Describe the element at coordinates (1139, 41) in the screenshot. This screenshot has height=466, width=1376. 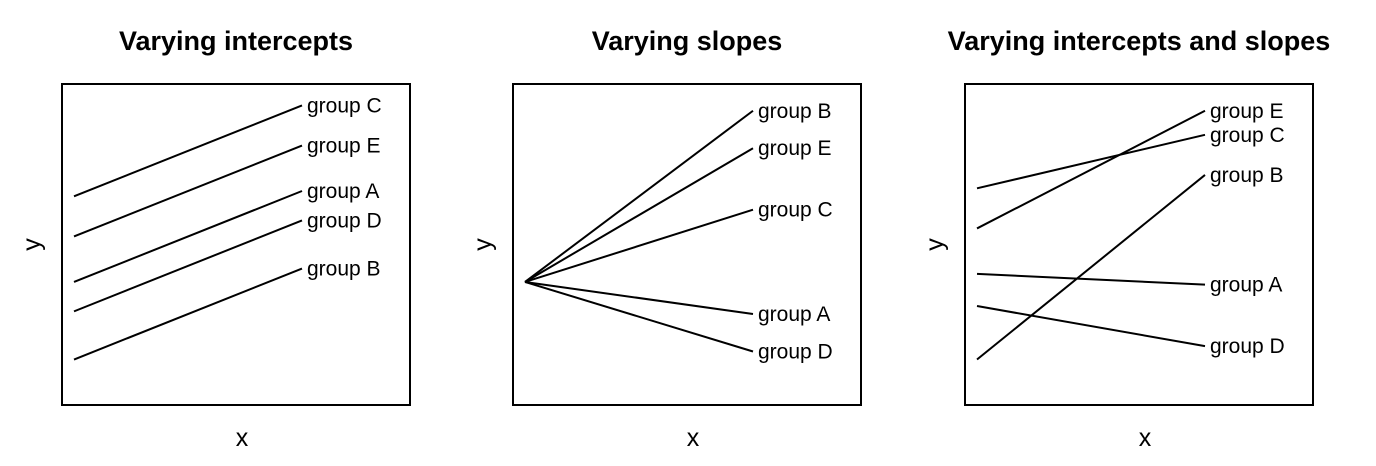
I see `panel-title: Varying intercepts and slopes` at that location.